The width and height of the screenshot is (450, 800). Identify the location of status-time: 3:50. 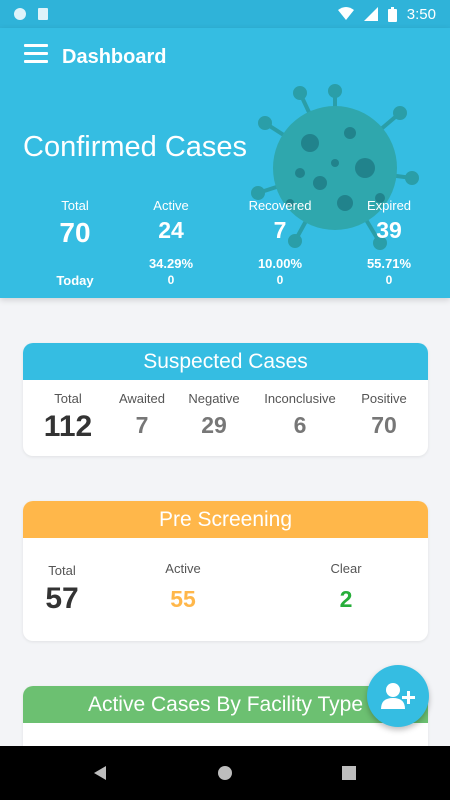
(421, 14).